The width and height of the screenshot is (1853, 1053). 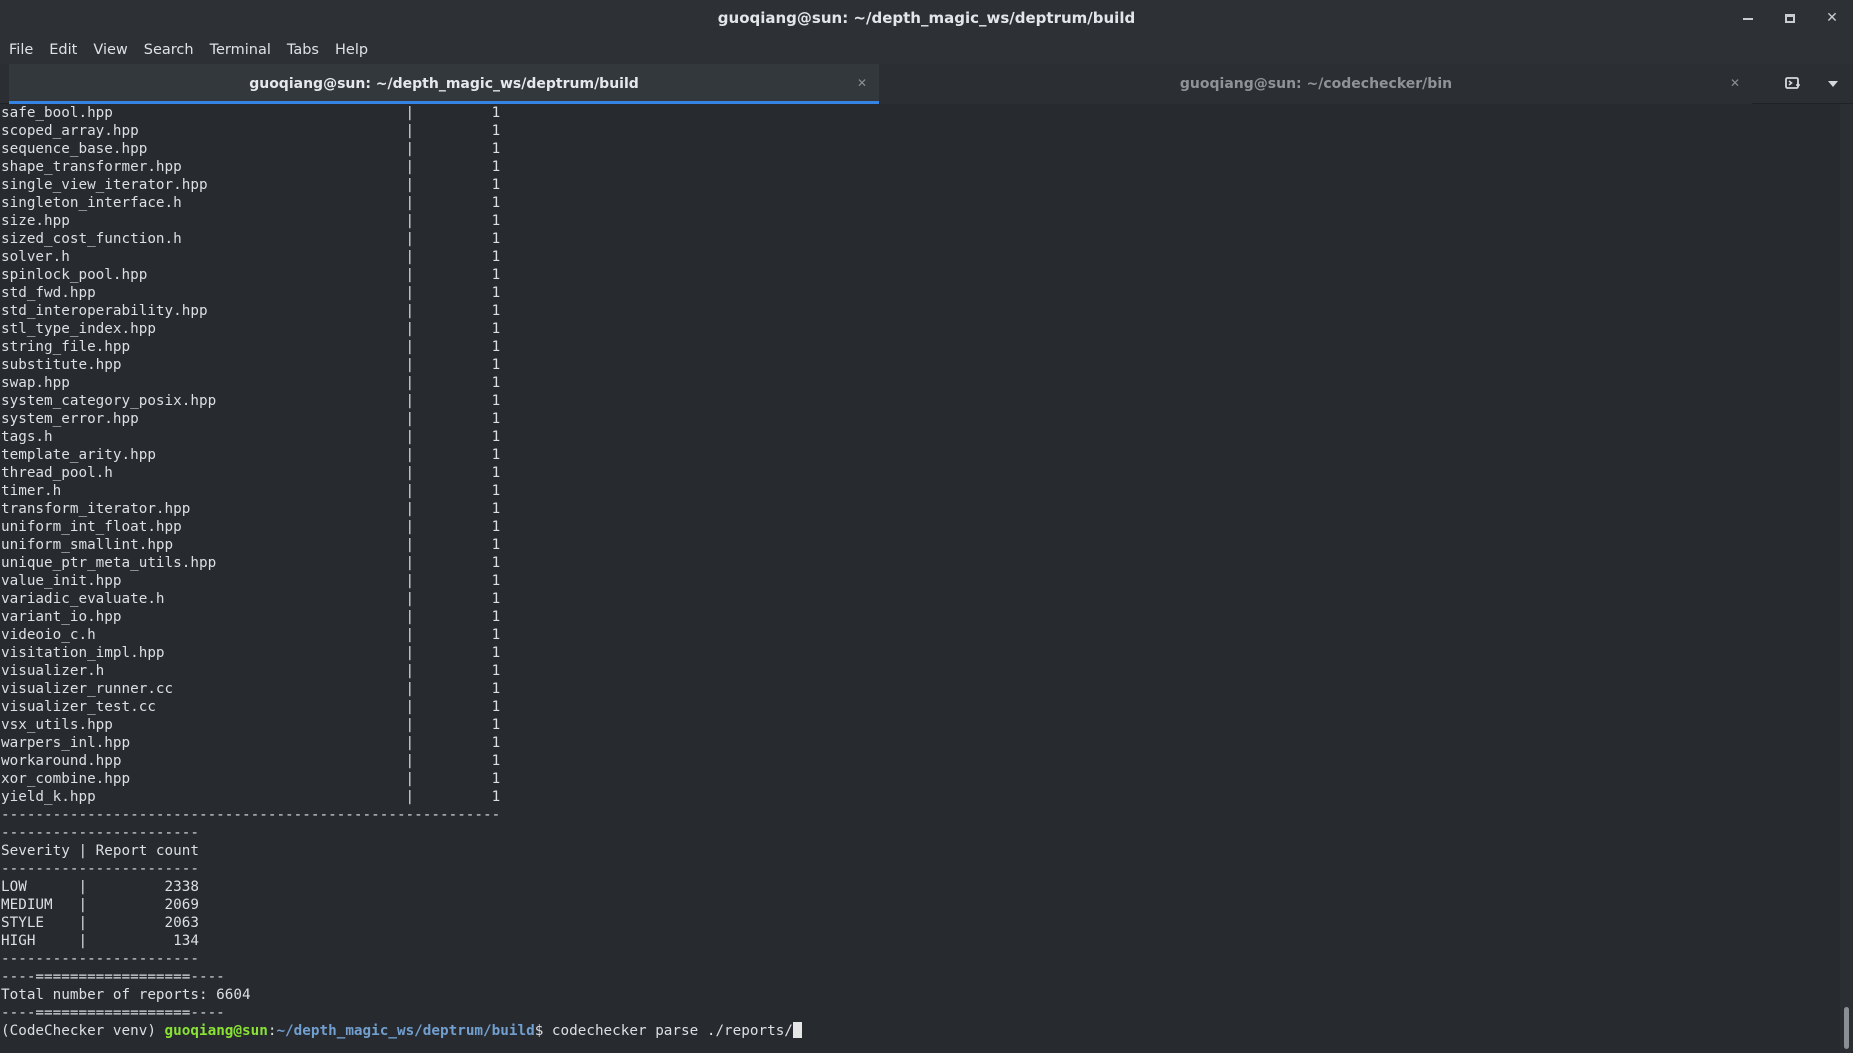 I want to click on file-name: thread_pool.h, so click(x=57, y=473).